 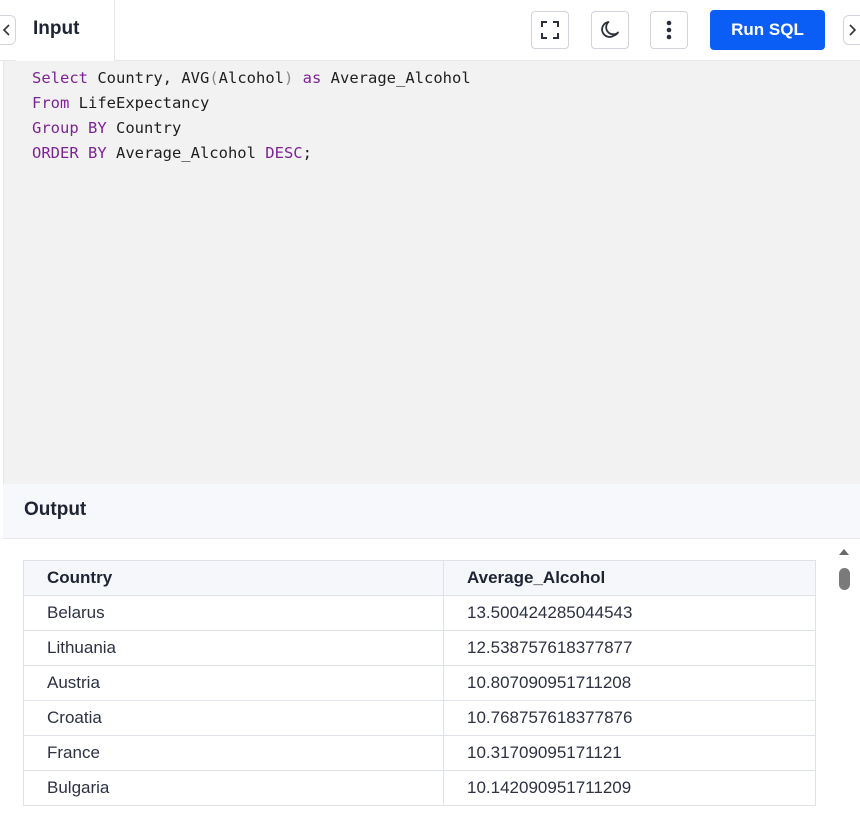 I want to click on more-options-button, so click(x=669, y=30).